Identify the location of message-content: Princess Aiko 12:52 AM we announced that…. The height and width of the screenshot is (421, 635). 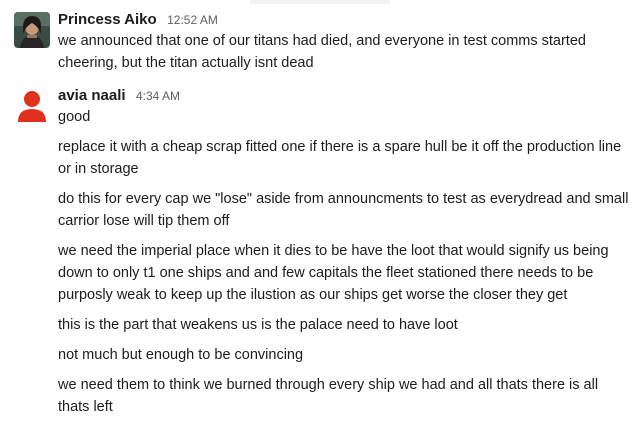
(343, 42).